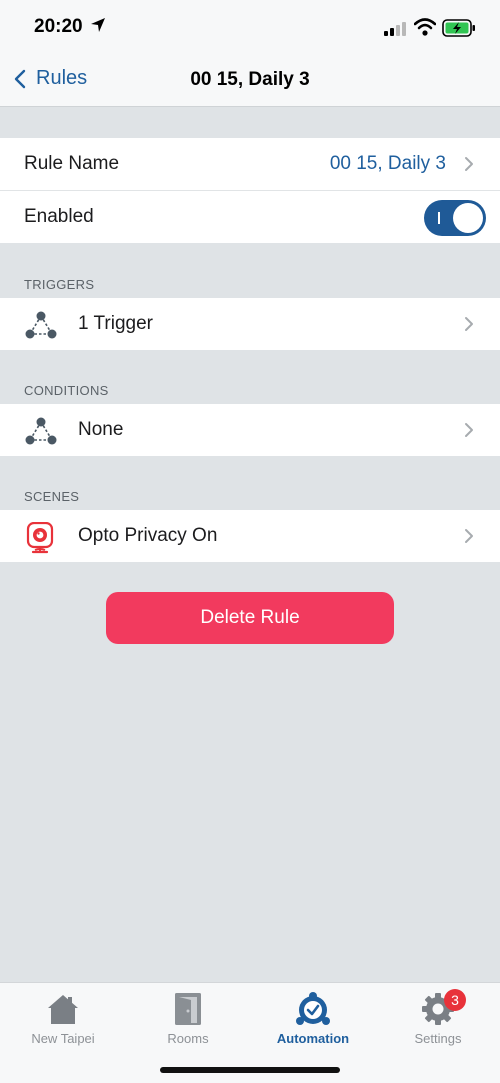 This screenshot has height=1083, width=500. I want to click on wifi-icon, so click(425, 27).